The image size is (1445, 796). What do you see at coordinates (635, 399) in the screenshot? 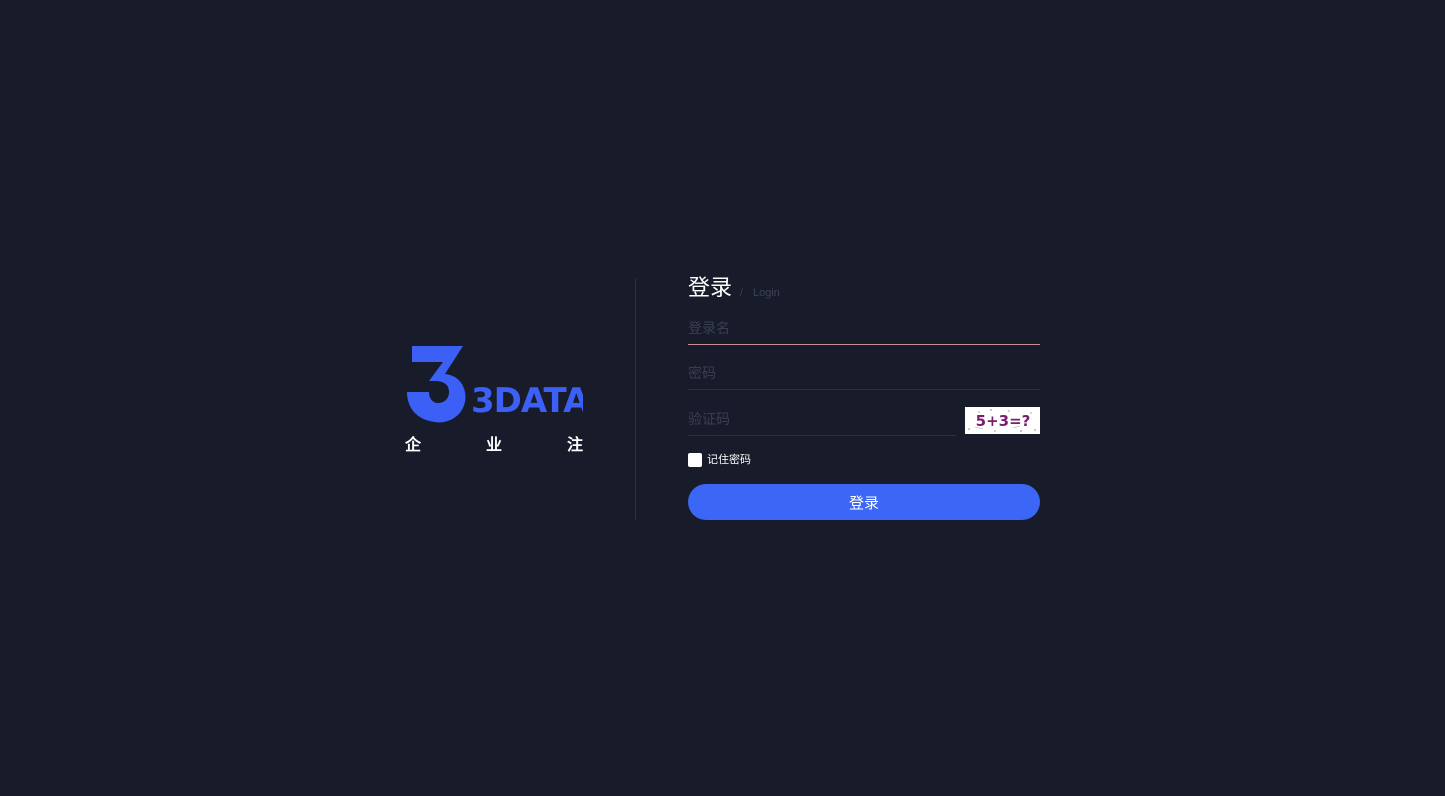
I see `vertical-divider` at bounding box center [635, 399].